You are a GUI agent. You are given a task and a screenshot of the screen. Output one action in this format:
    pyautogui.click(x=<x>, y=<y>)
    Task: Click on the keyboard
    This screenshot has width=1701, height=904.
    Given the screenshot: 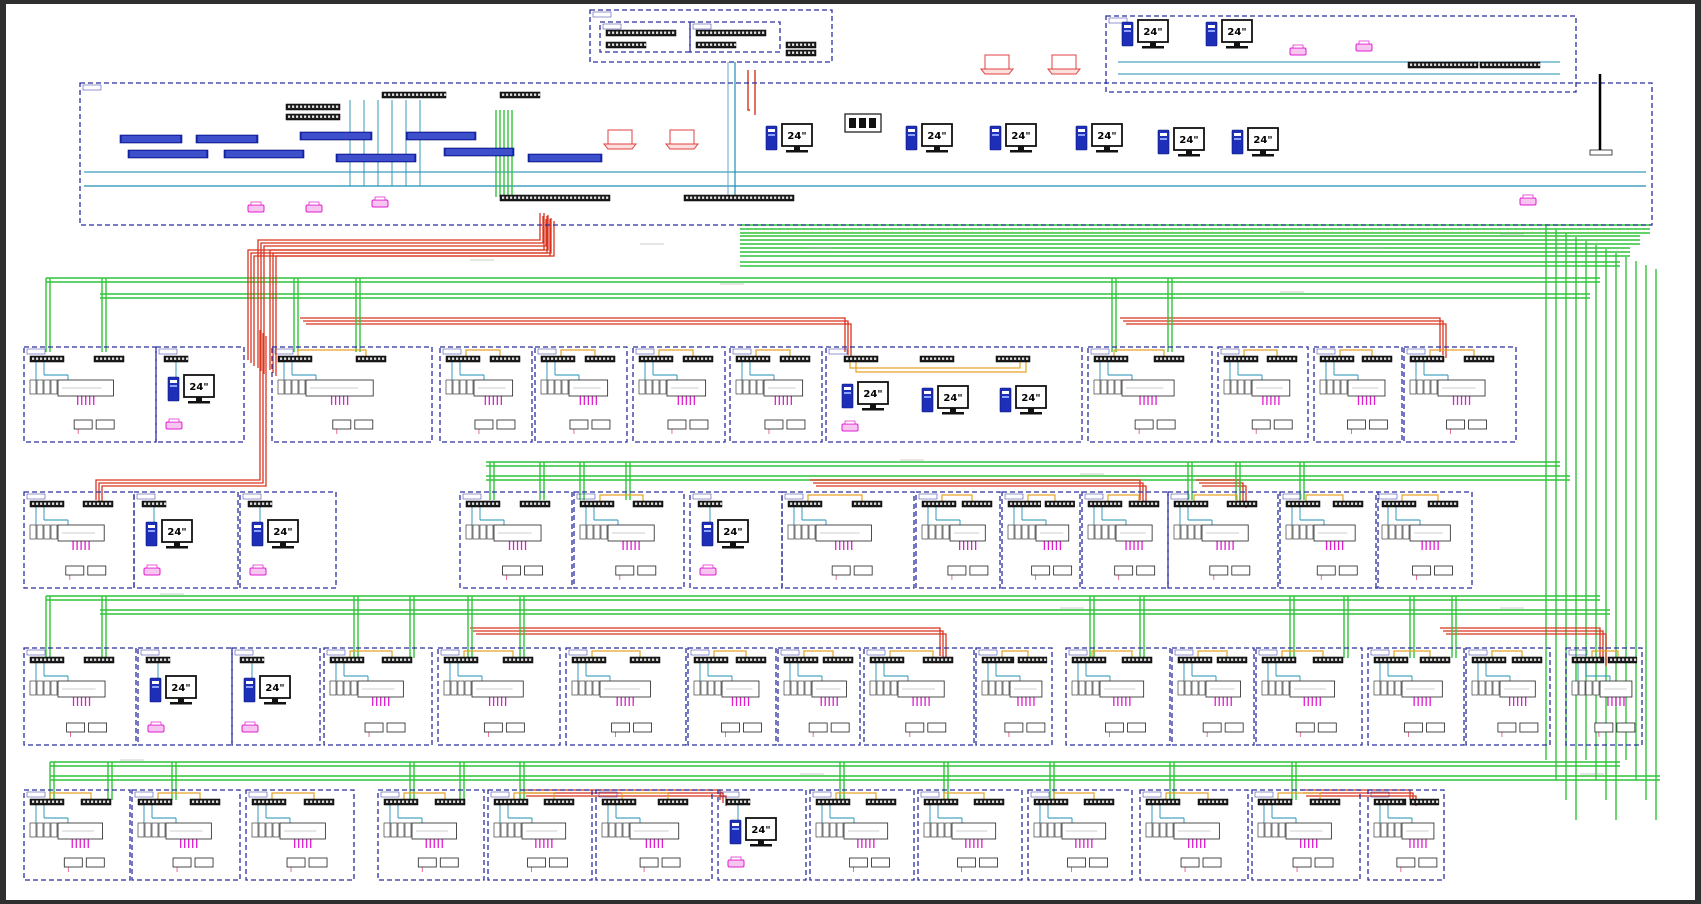 What is the action you would take?
    pyautogui.click(x=181, y=703)
    